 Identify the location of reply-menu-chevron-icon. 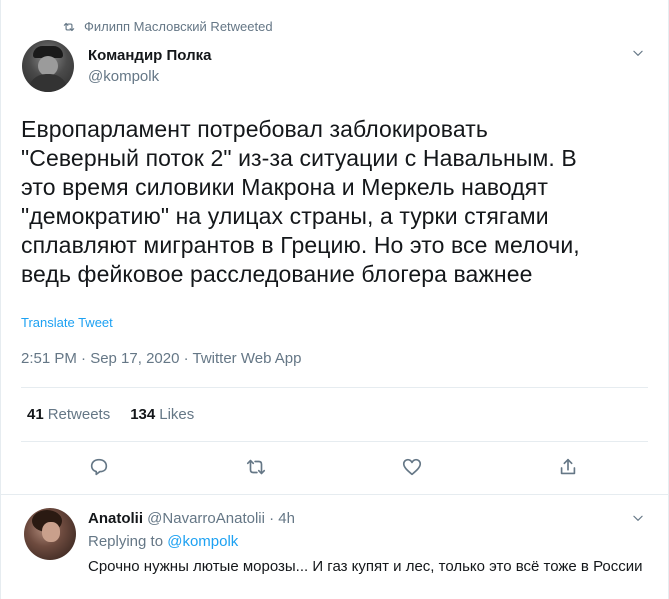
(638, 518).